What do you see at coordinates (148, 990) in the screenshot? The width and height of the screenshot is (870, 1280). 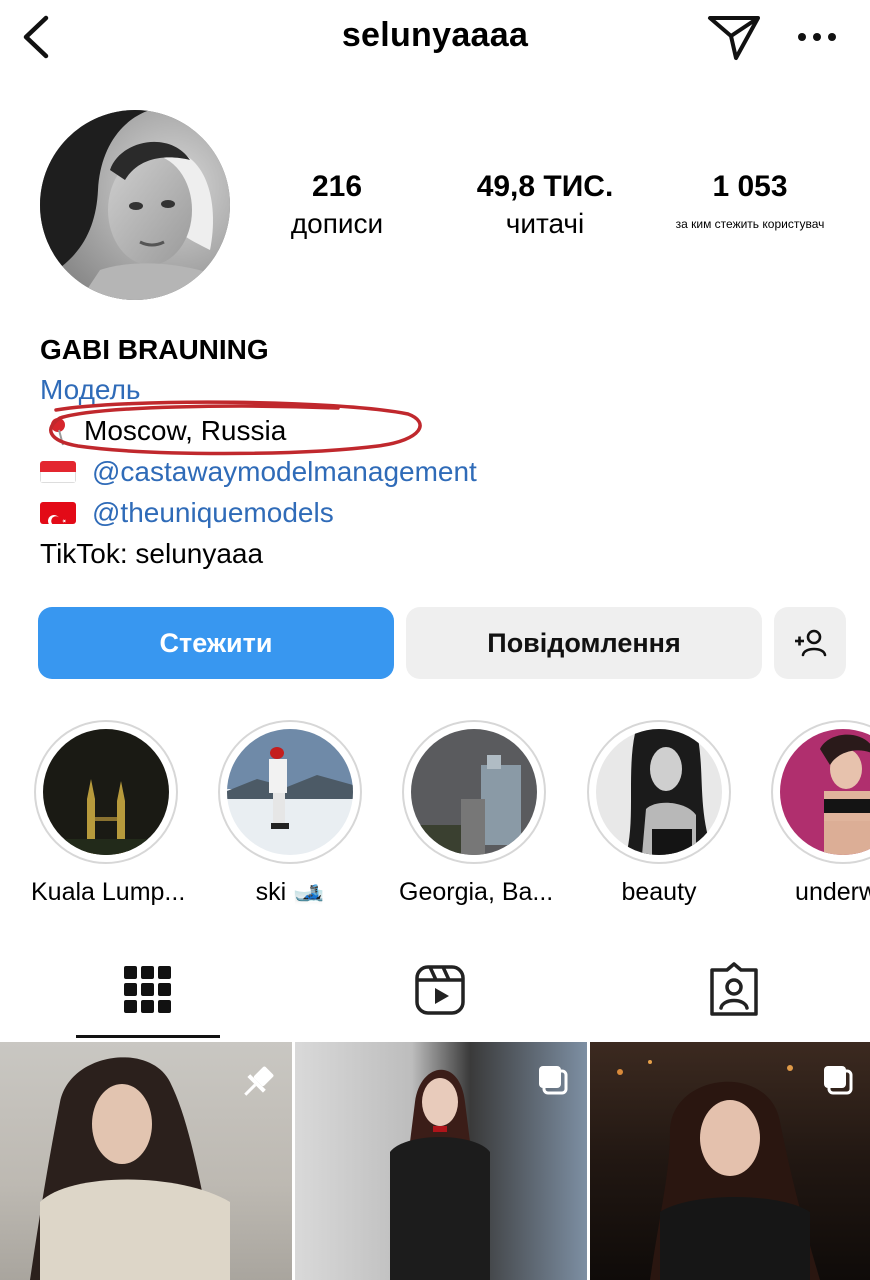 I see `grid-icon` at bounding box center [148, 990].